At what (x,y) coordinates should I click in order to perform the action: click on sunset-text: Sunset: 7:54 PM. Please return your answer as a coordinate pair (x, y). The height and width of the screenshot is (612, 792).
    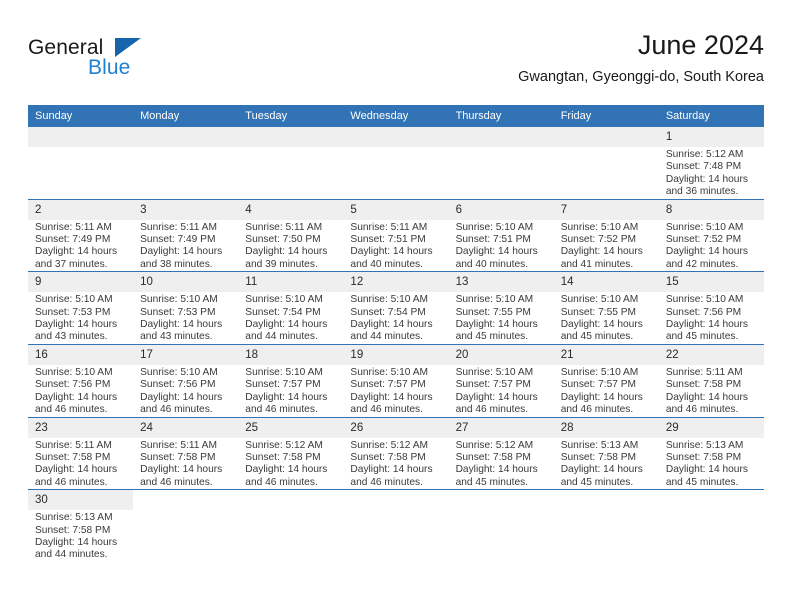
    Looking at the image, I should click on (283, 312).